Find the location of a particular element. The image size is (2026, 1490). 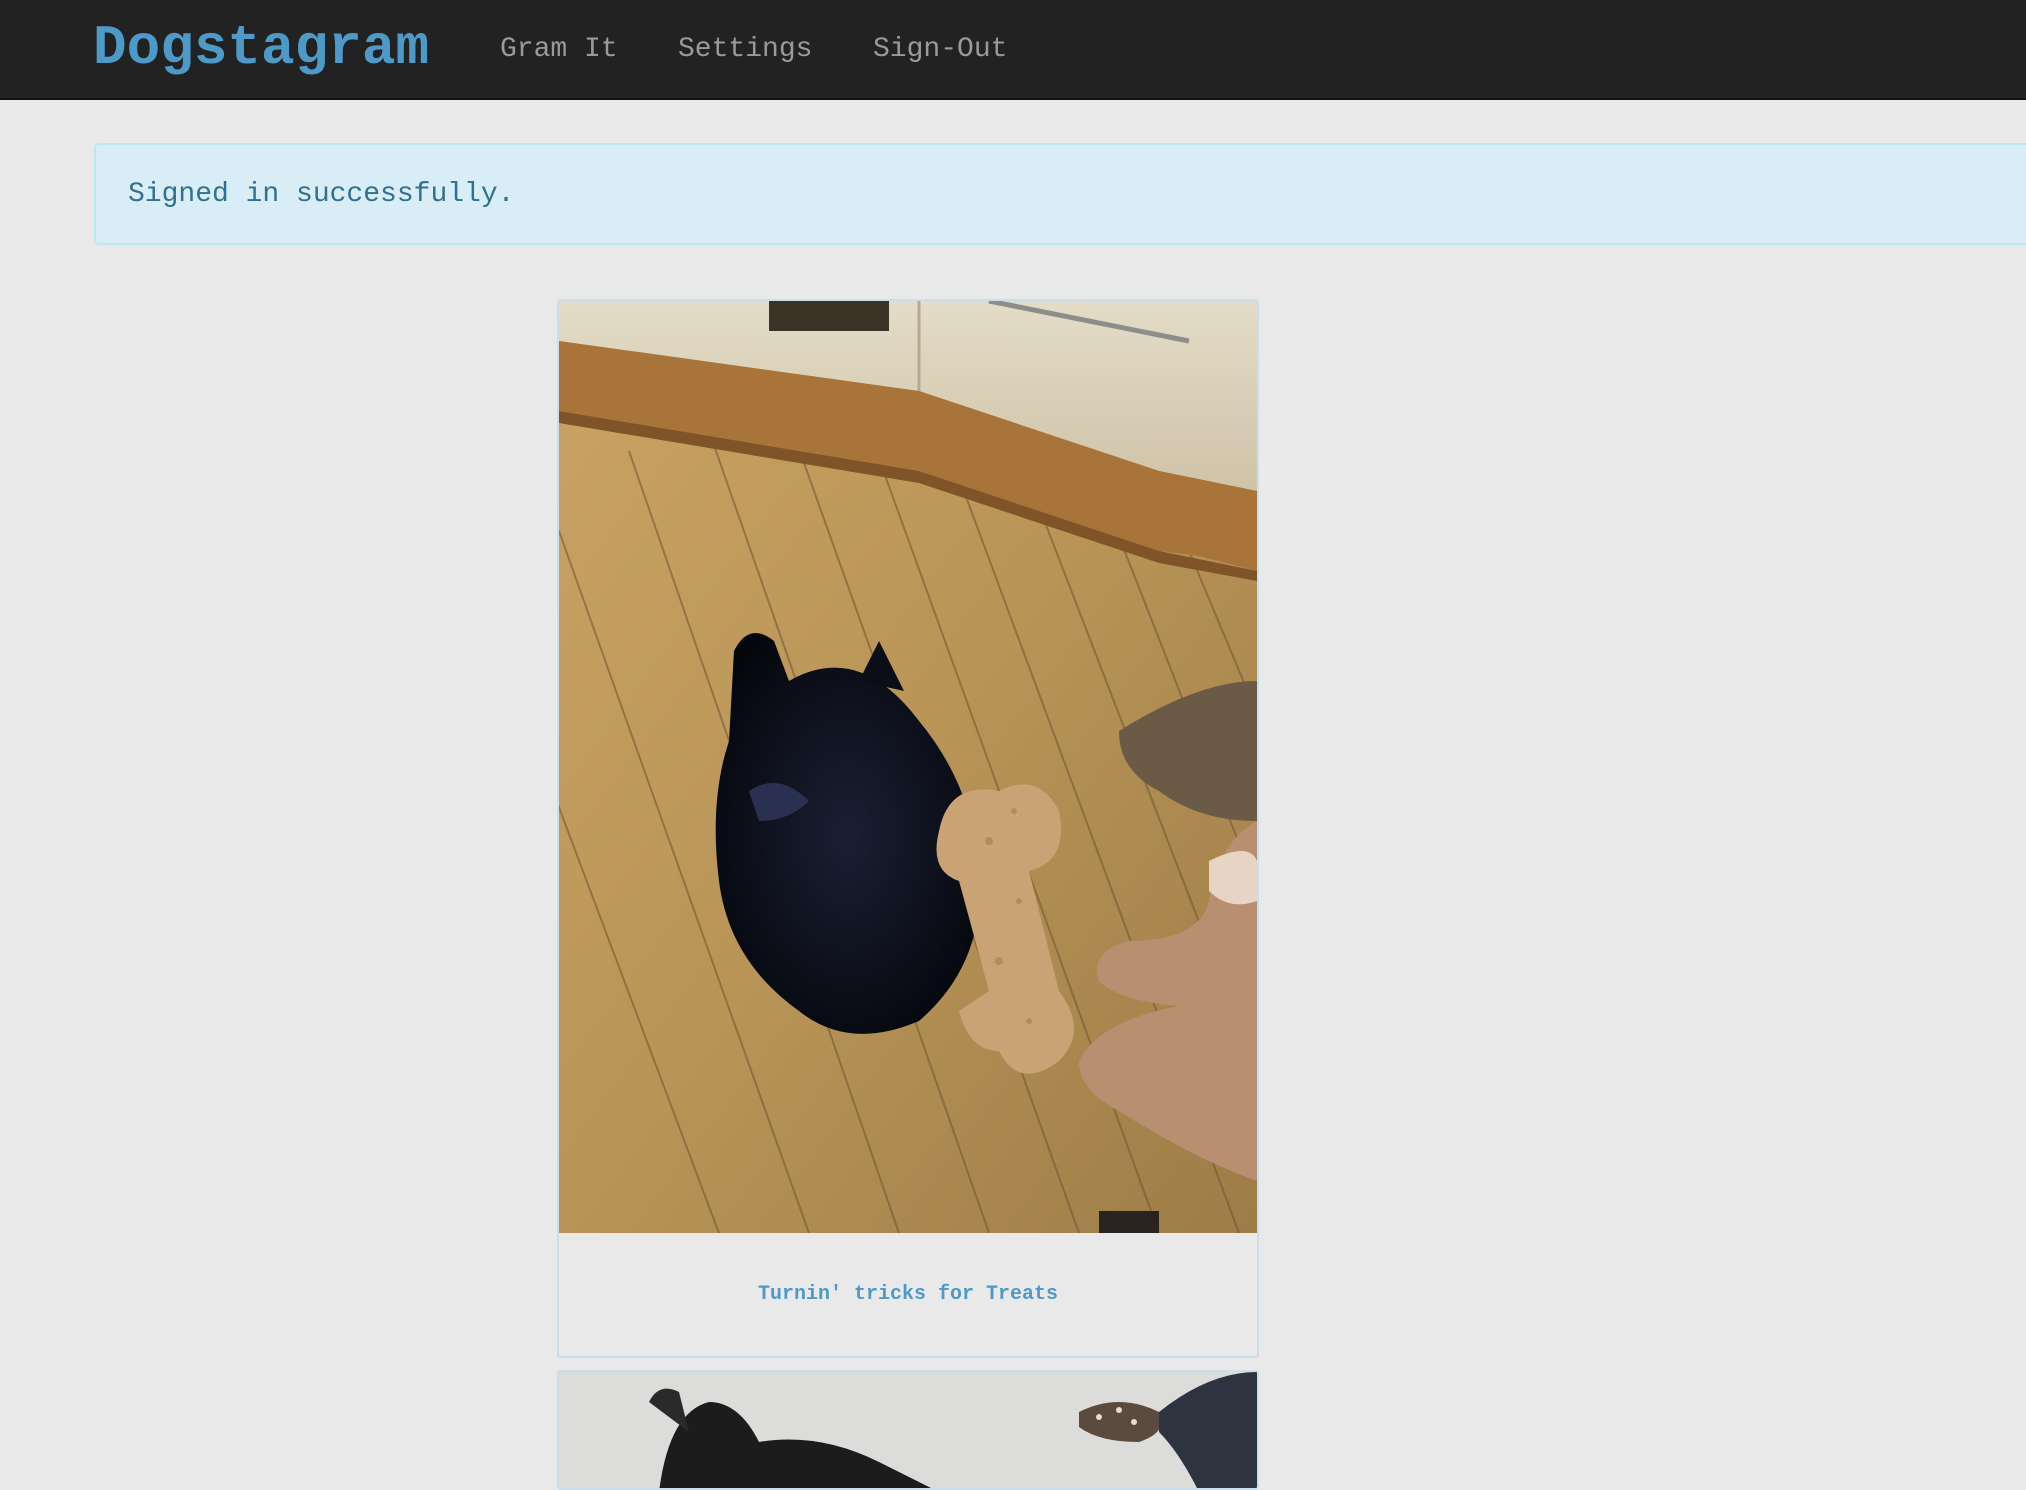

nav-link-settings: Settings is located at coordinates (745, 50).